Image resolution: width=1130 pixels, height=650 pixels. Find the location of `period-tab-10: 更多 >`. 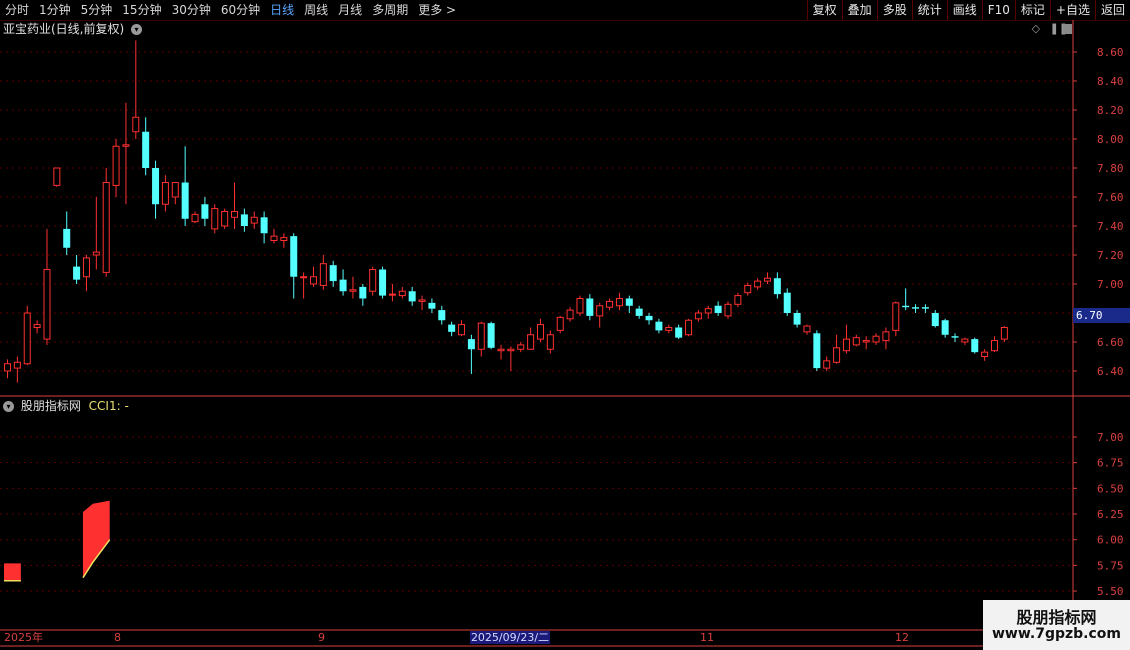

period-tab-10: 更多 > is located at coordinates (437, 10).